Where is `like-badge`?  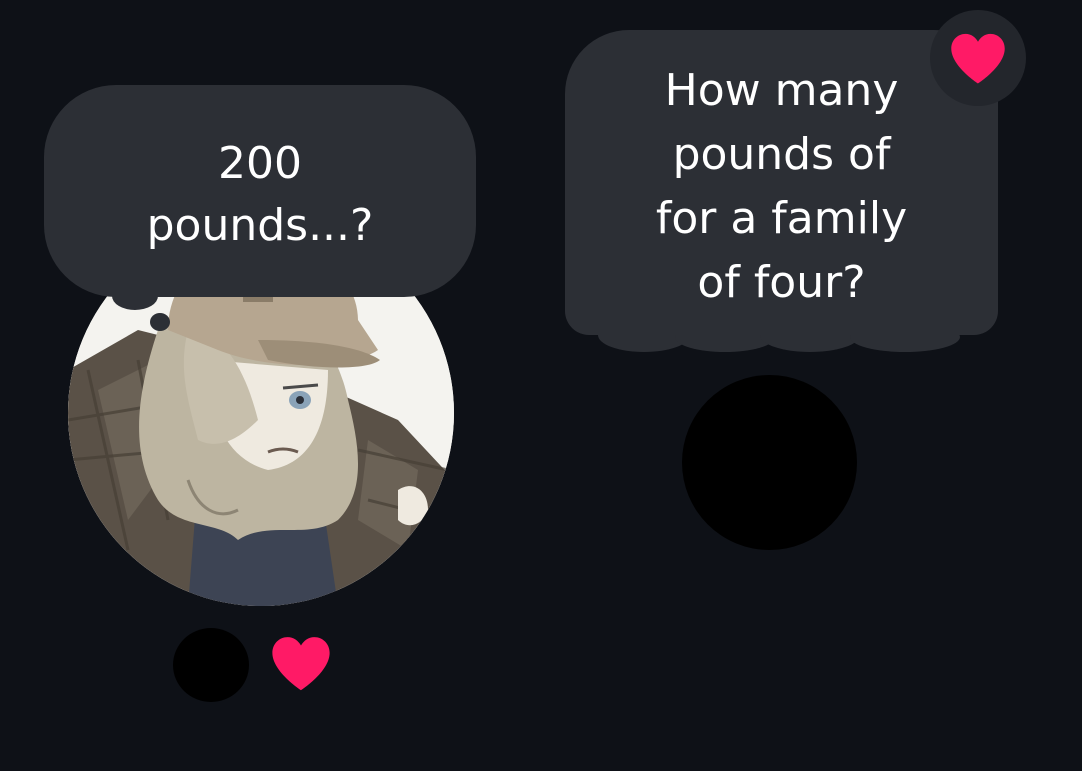 like-badge is located at coordinates (978, 58).